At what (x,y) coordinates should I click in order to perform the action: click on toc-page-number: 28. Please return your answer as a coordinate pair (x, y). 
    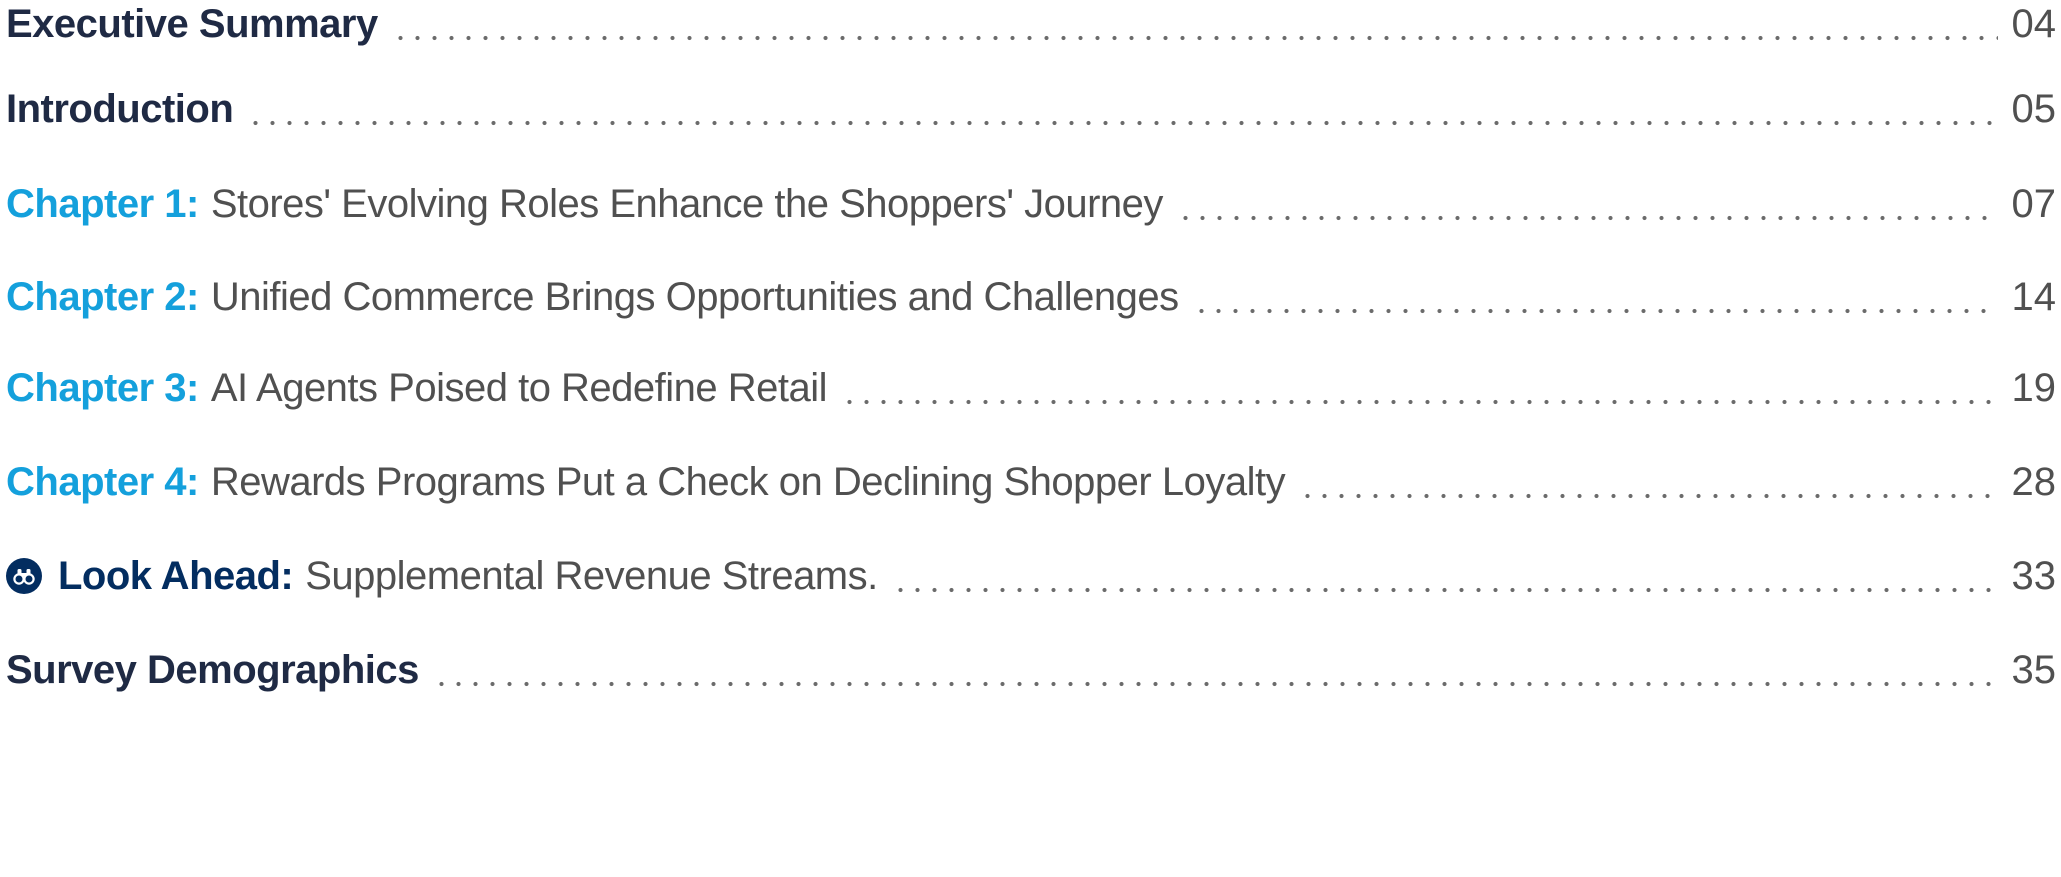
    Looking at the image, I should click on (2034, 482).